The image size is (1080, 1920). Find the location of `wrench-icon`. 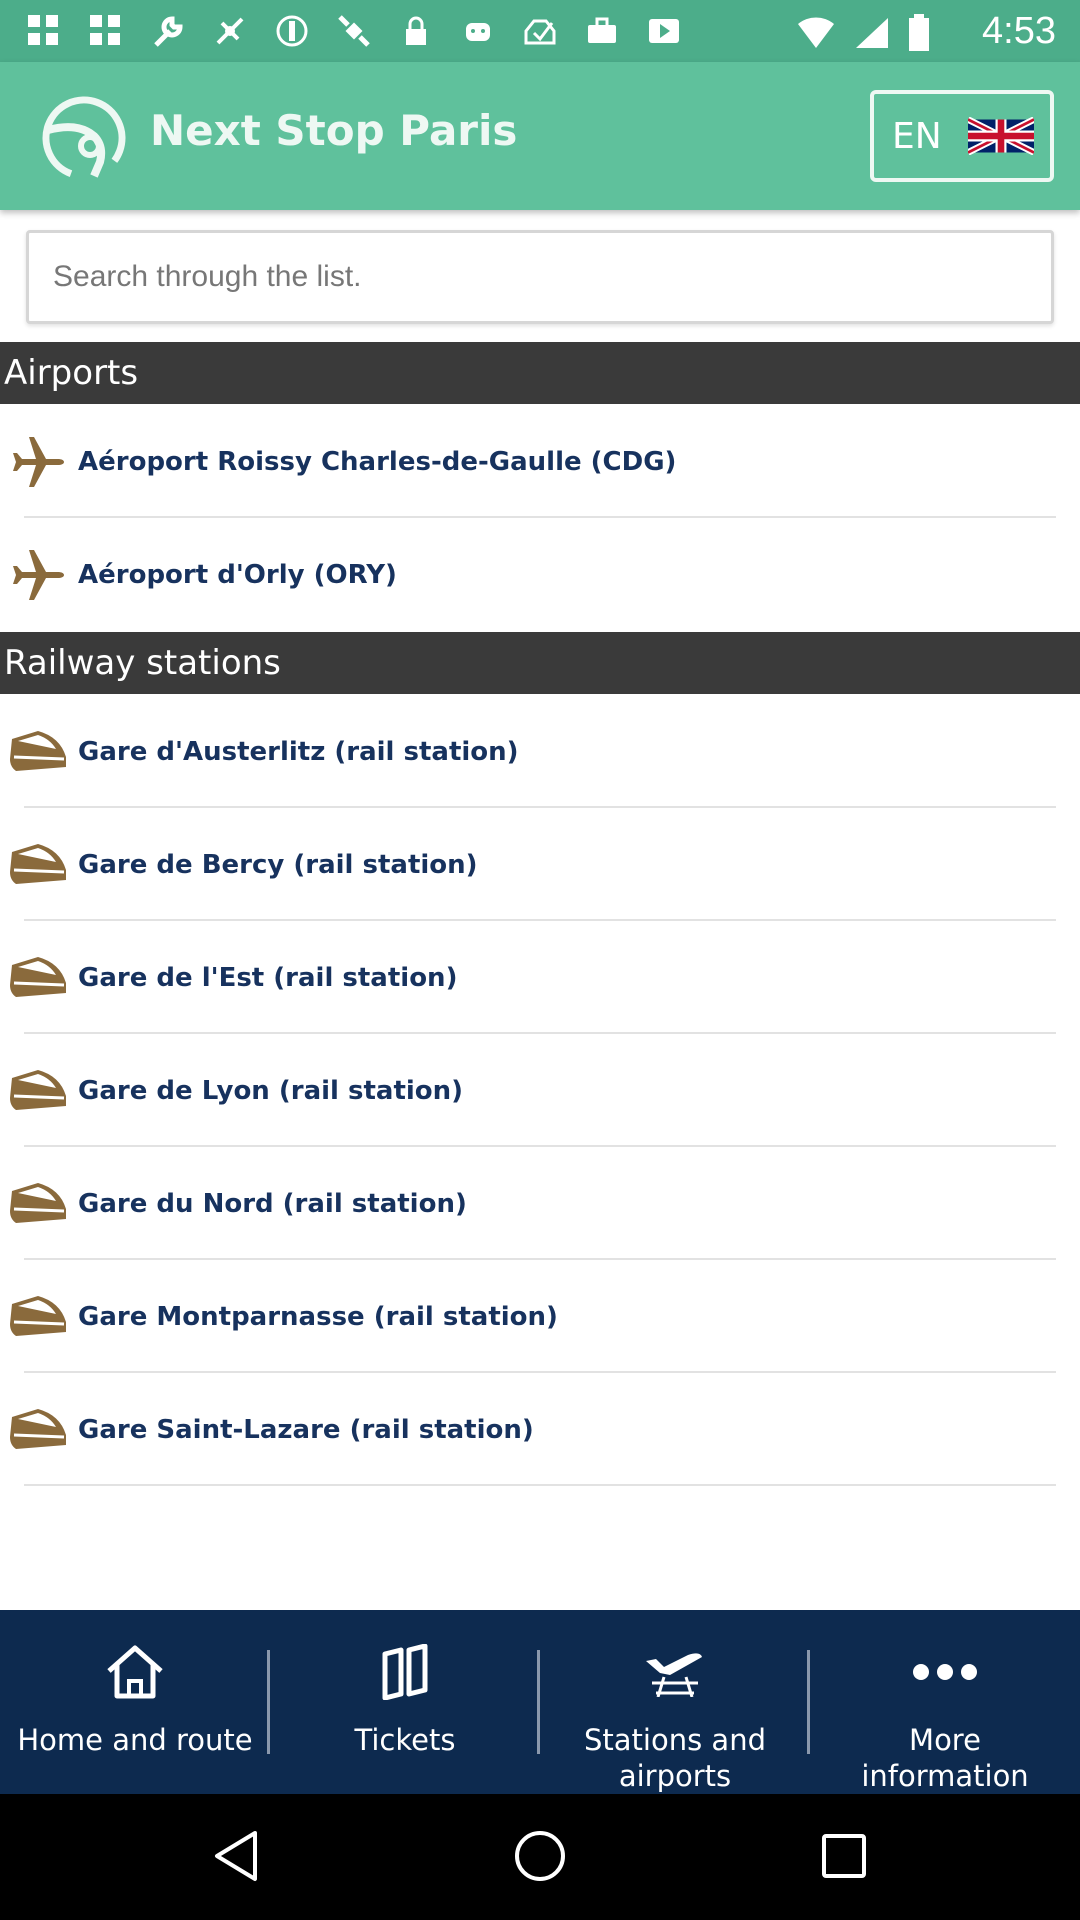

wrench-icon is located at coordinates (168, 31).